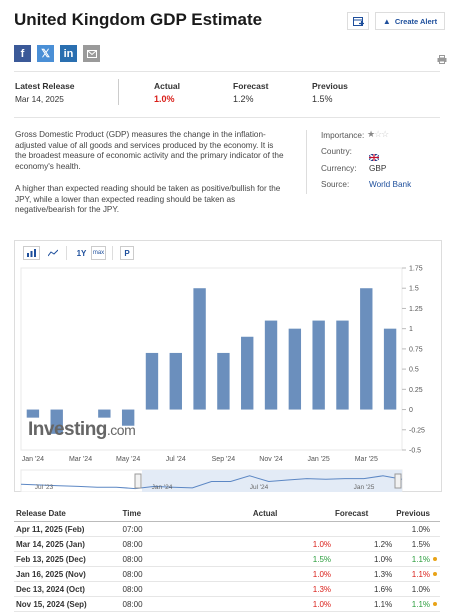  Describe the element at coordinates (67, 574) in the screenshot. I see `release-date-cell: Jan 16, 2025 (Nov)` at that location.